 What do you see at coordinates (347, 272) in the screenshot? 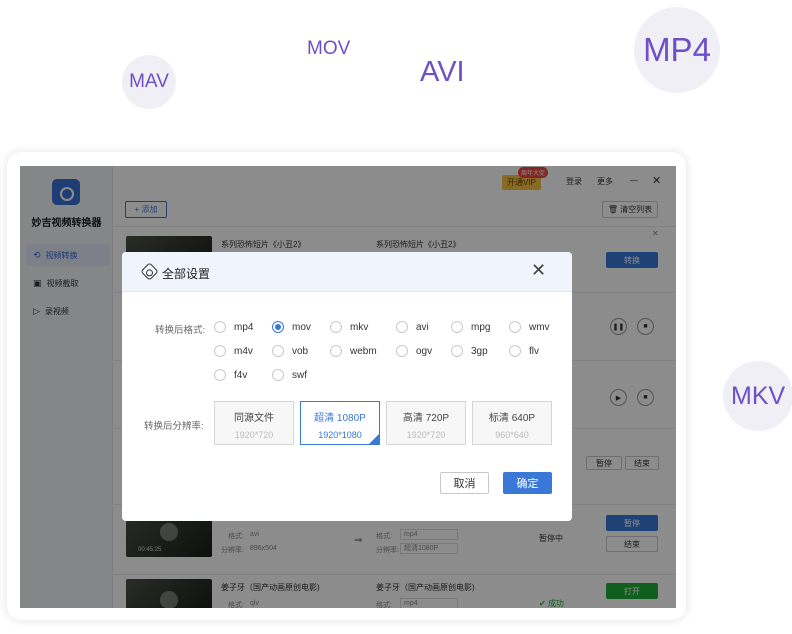
I see `dialog-header: 全部设置 ✕` at bounding box center [347, 272].